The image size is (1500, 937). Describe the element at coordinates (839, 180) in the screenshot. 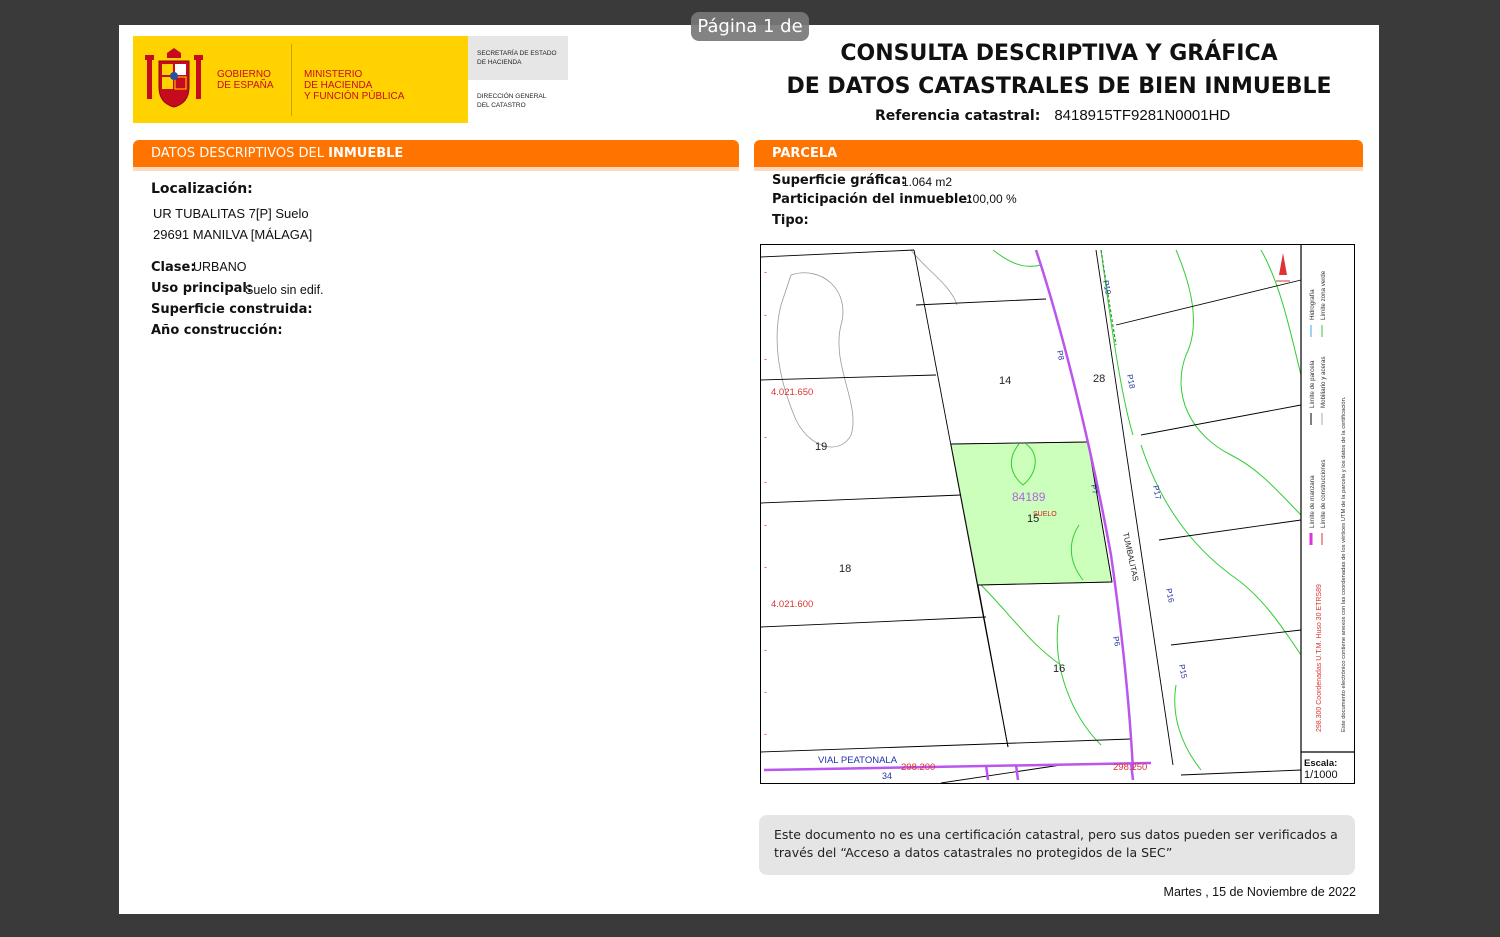

I see `superficie-grafica-label: Superficie gráfica:` at that location.